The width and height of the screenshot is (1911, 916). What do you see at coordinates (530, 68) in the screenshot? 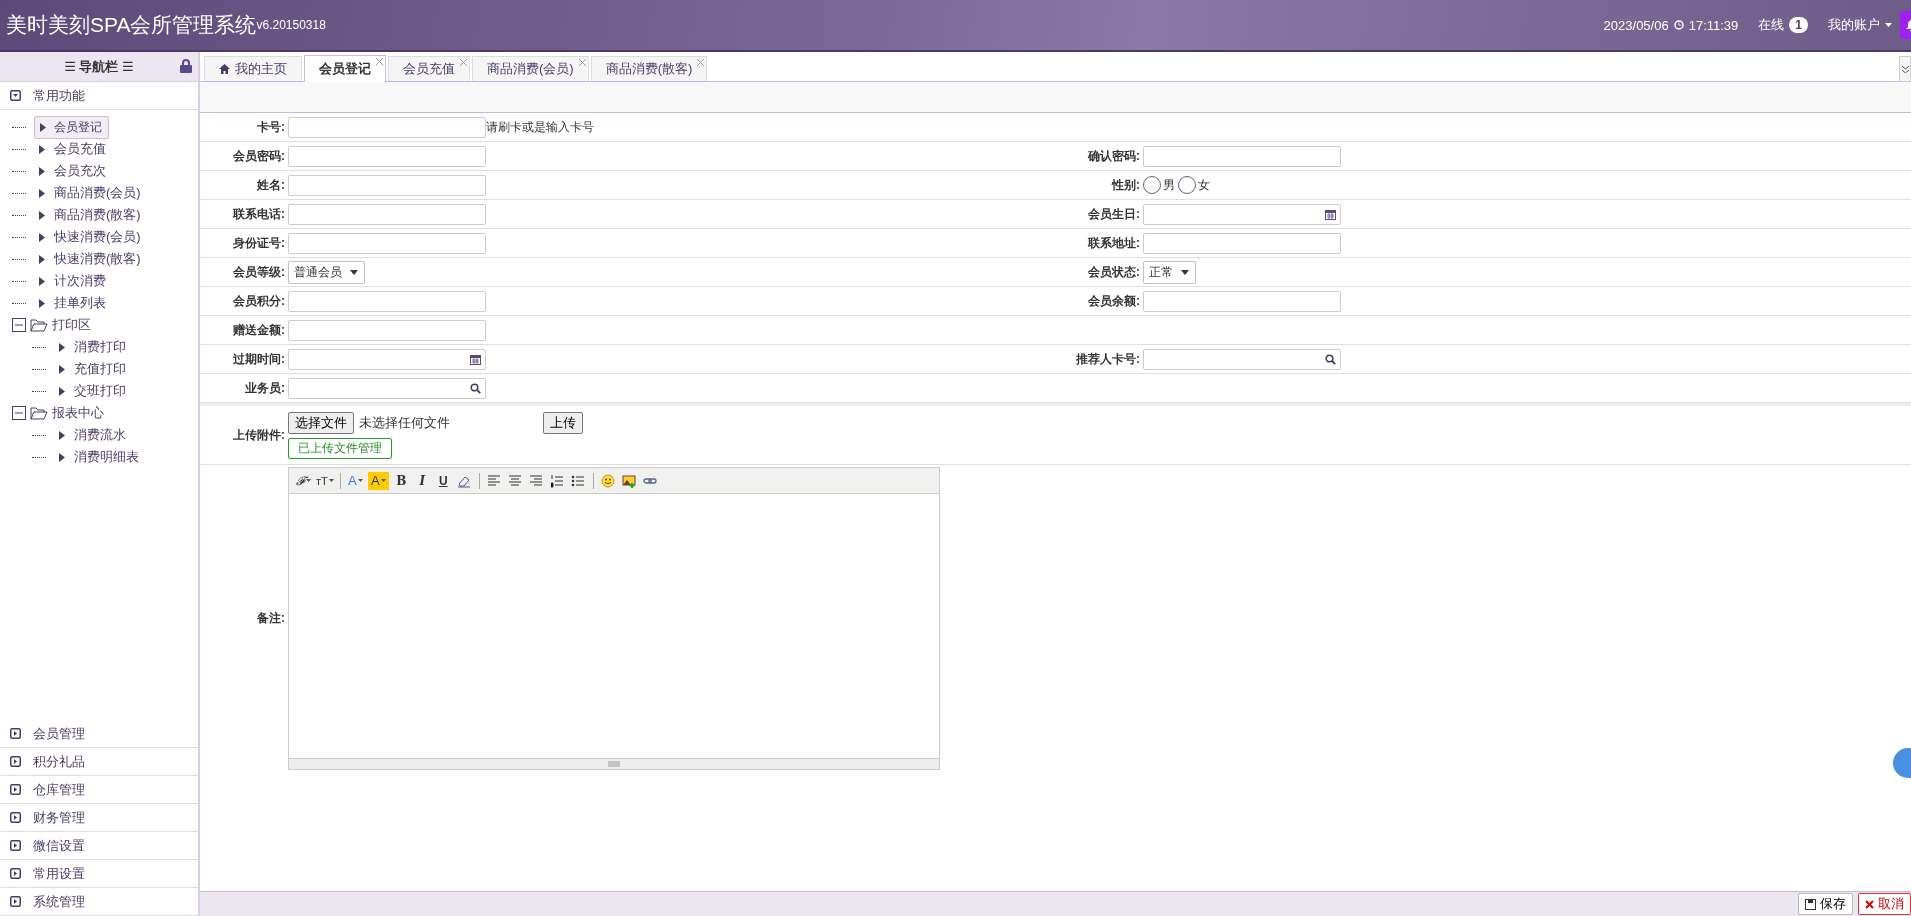
I see `tab: 商品消费(会员)` at bounding box center [530, 68].